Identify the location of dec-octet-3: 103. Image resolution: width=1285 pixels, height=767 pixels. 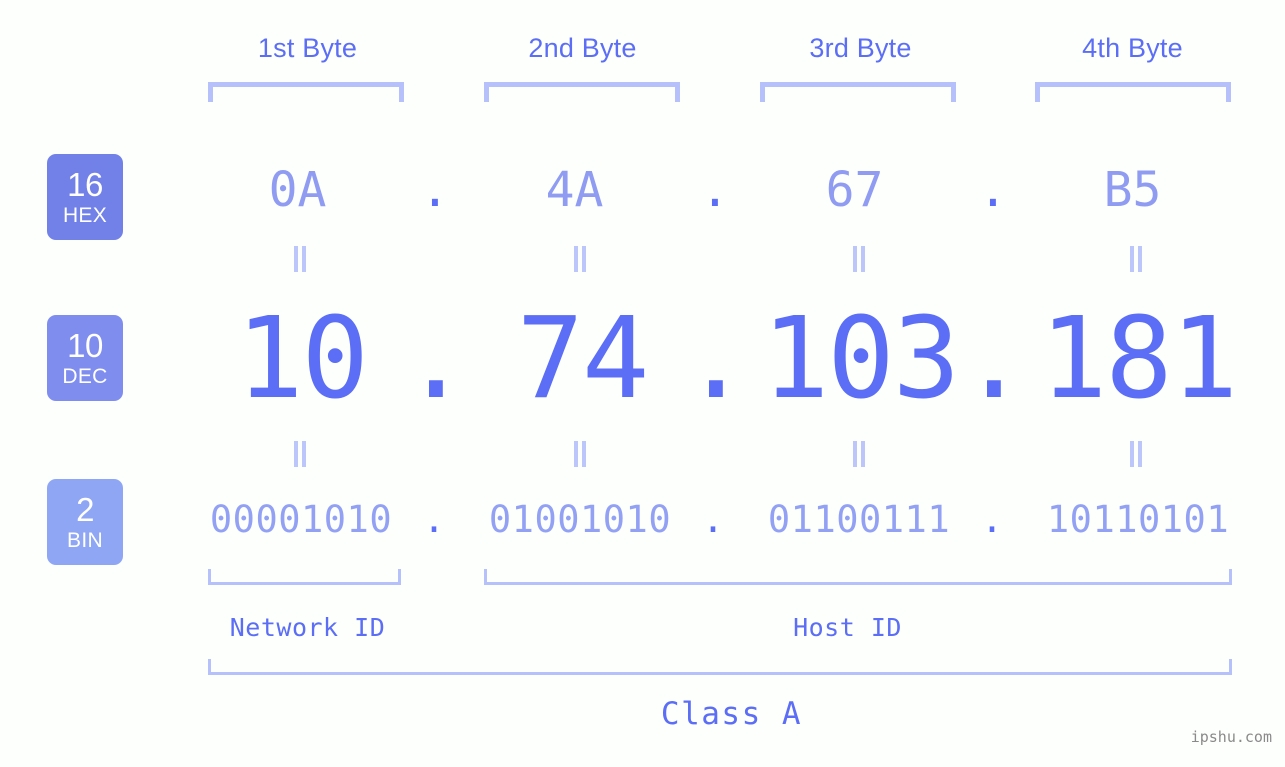
(860, 359).